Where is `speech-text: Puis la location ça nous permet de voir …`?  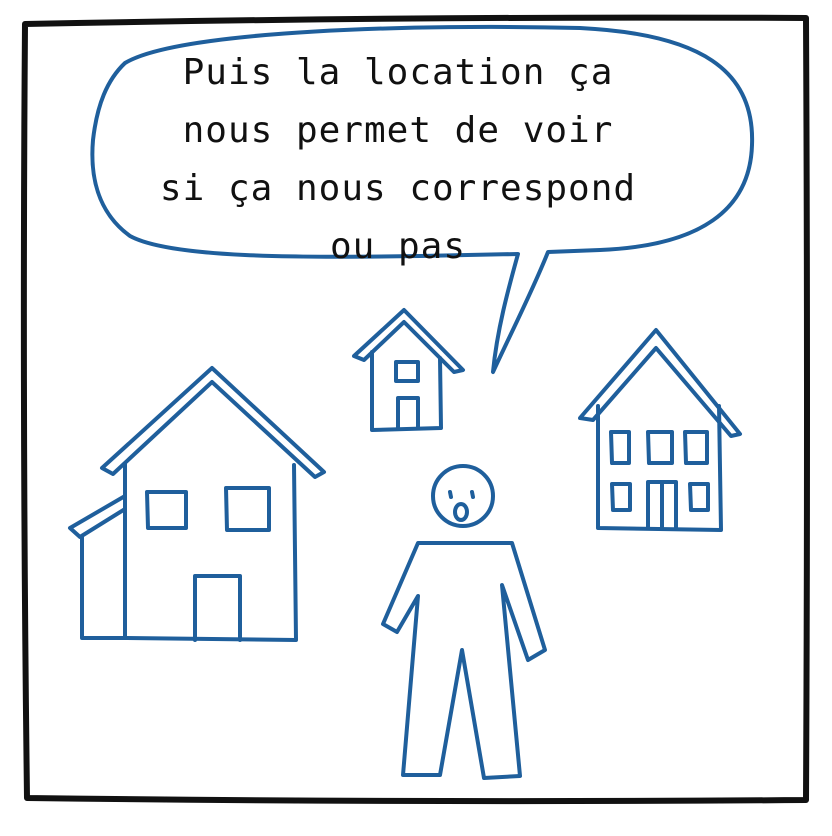 speech-text: Puis la location ça nous permet de voir … is located at coordinates (398, 159).